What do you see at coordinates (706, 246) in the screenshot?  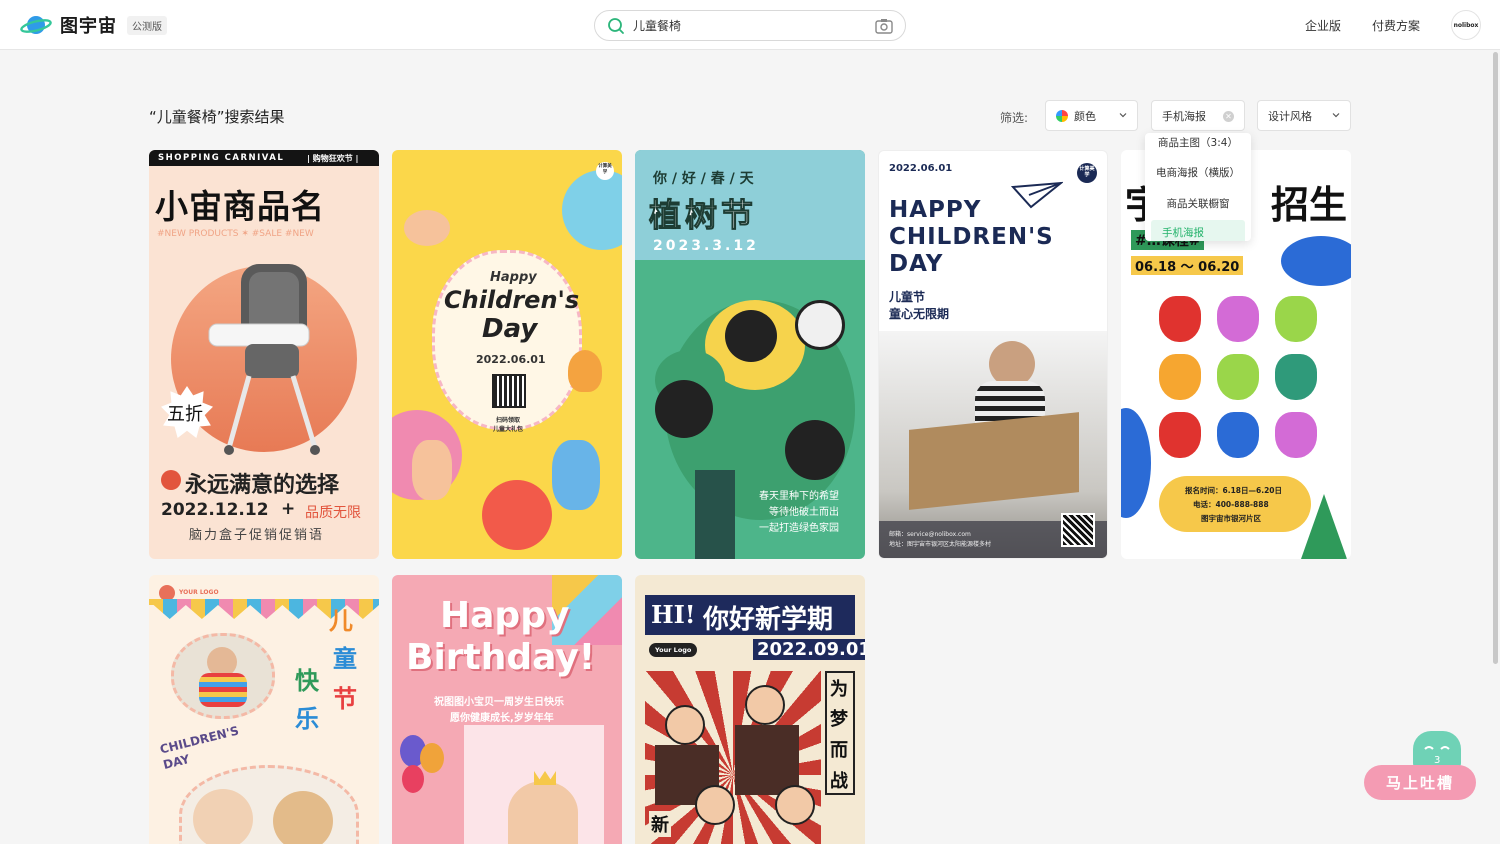 I see `event-date: 2023.3.12` at bounding box center [706, 246].